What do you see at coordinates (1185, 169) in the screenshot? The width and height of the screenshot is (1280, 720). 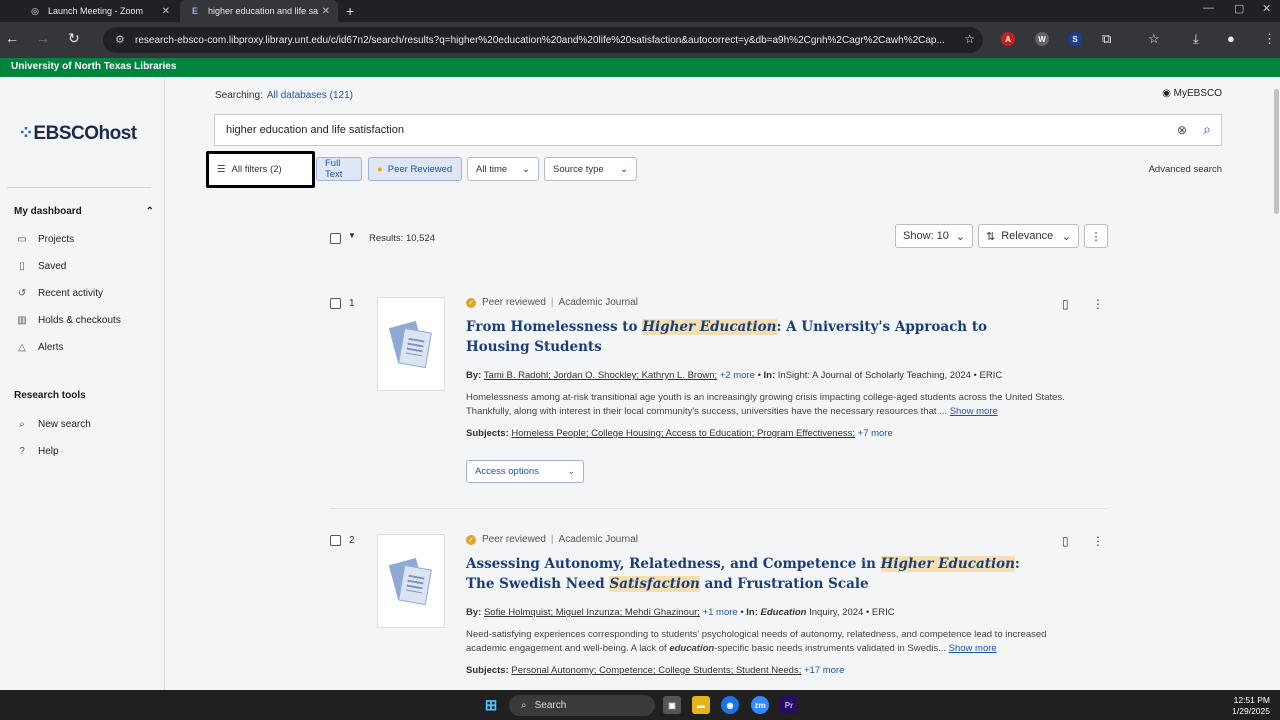 I see `advanced-search-link: Advanced search` at bounding box center [1185, 169].